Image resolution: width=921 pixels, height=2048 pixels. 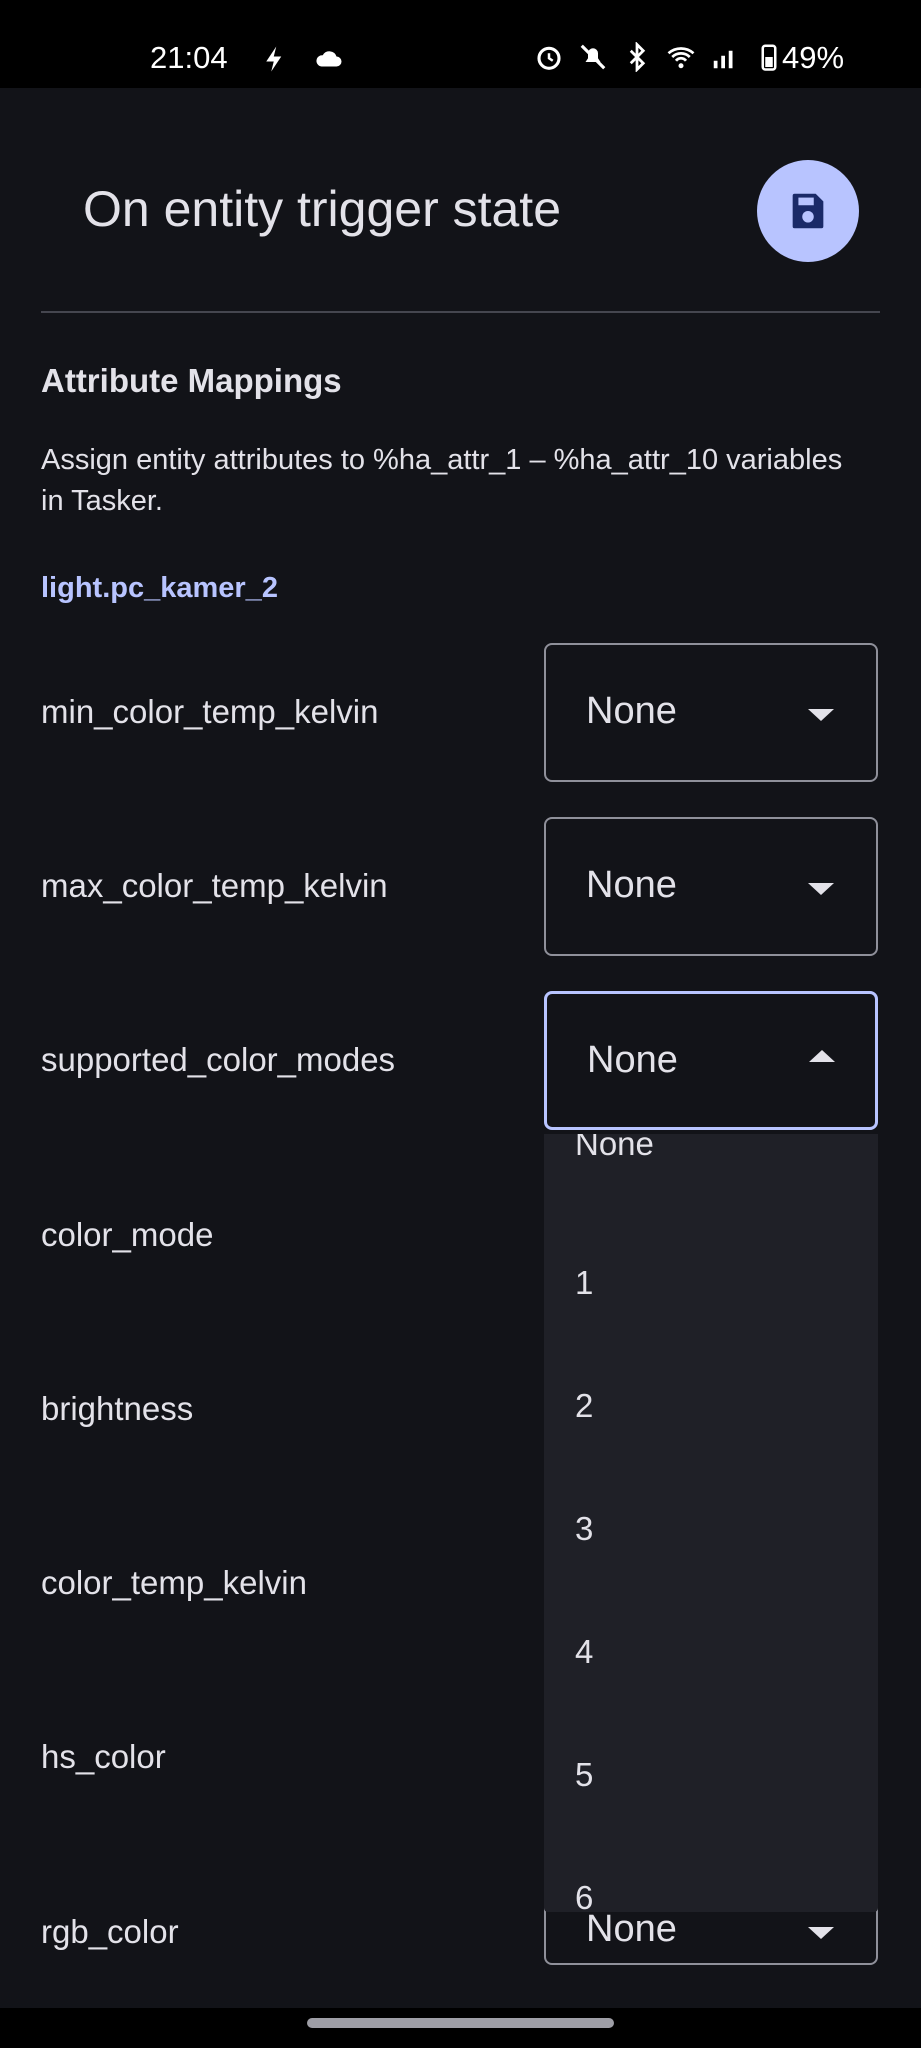 I want to click on save-icon, so click(x=808, y=211).